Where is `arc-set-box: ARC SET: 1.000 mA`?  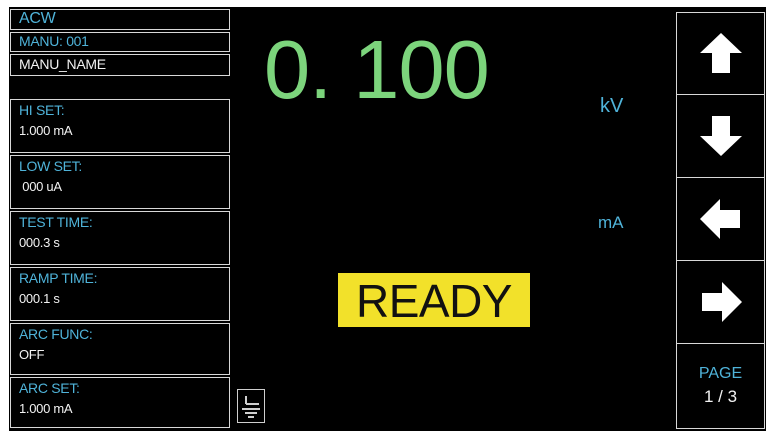
arc-set-box: ARC SET: 1.000 mA is located at coordinates (120, 402).